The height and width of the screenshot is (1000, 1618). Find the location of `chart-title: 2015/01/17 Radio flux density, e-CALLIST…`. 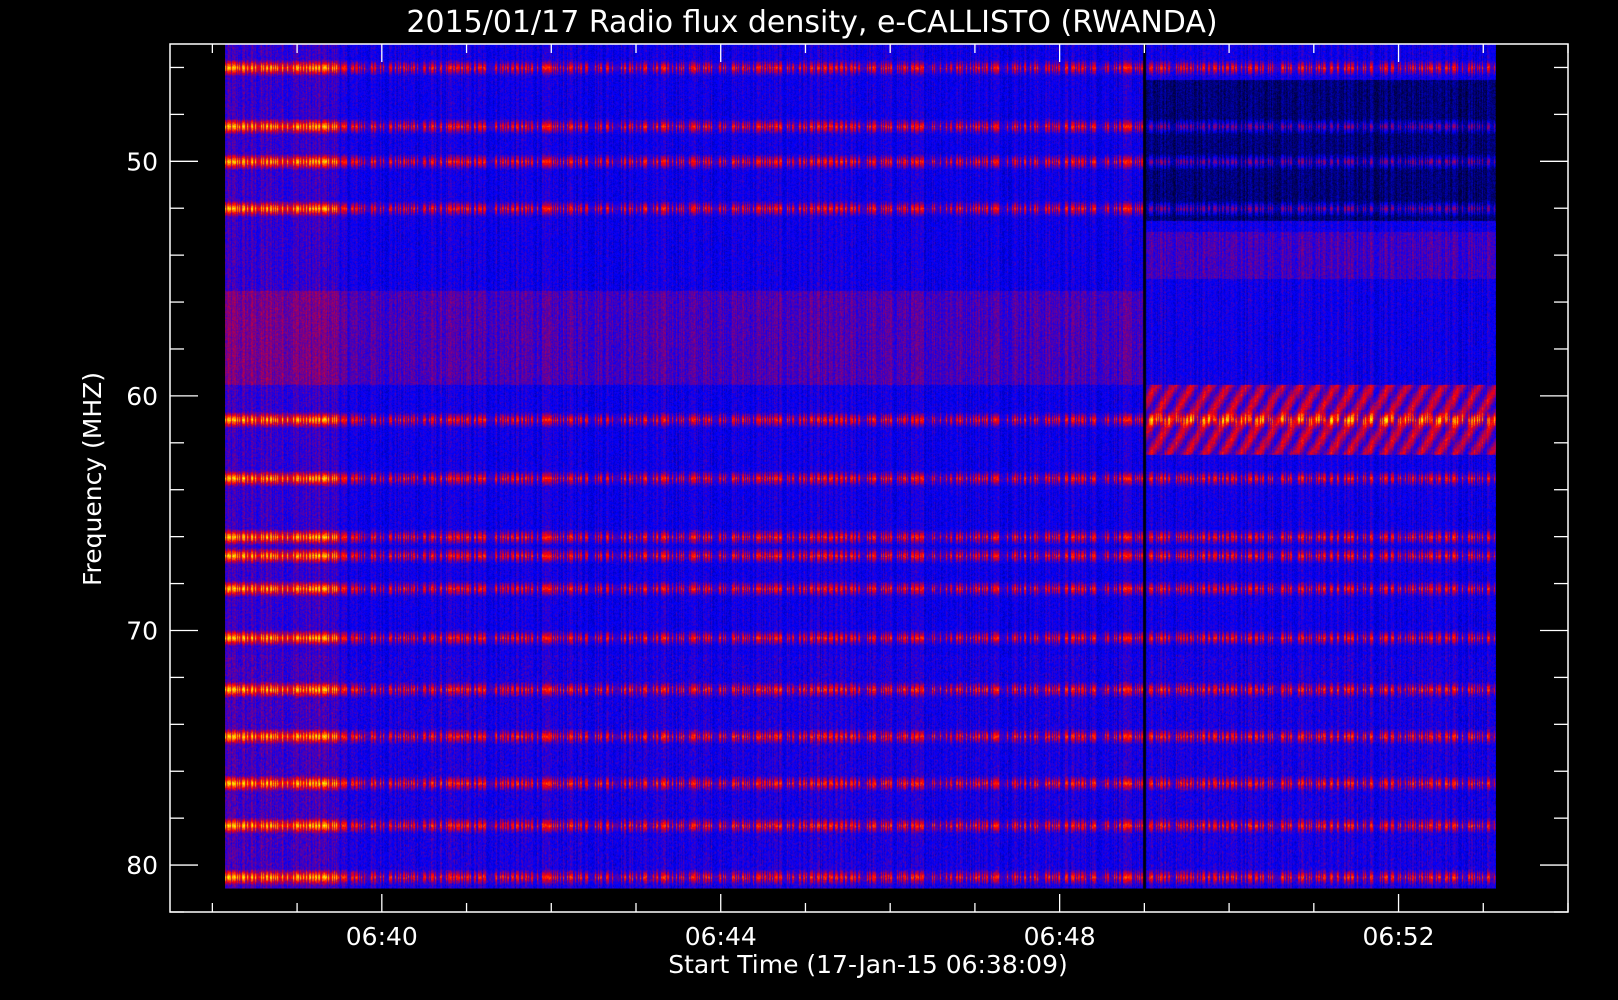

chart-title: 2015/01/17 Radio flux density, e-CALLIST… is located at coordinates (811, 22).